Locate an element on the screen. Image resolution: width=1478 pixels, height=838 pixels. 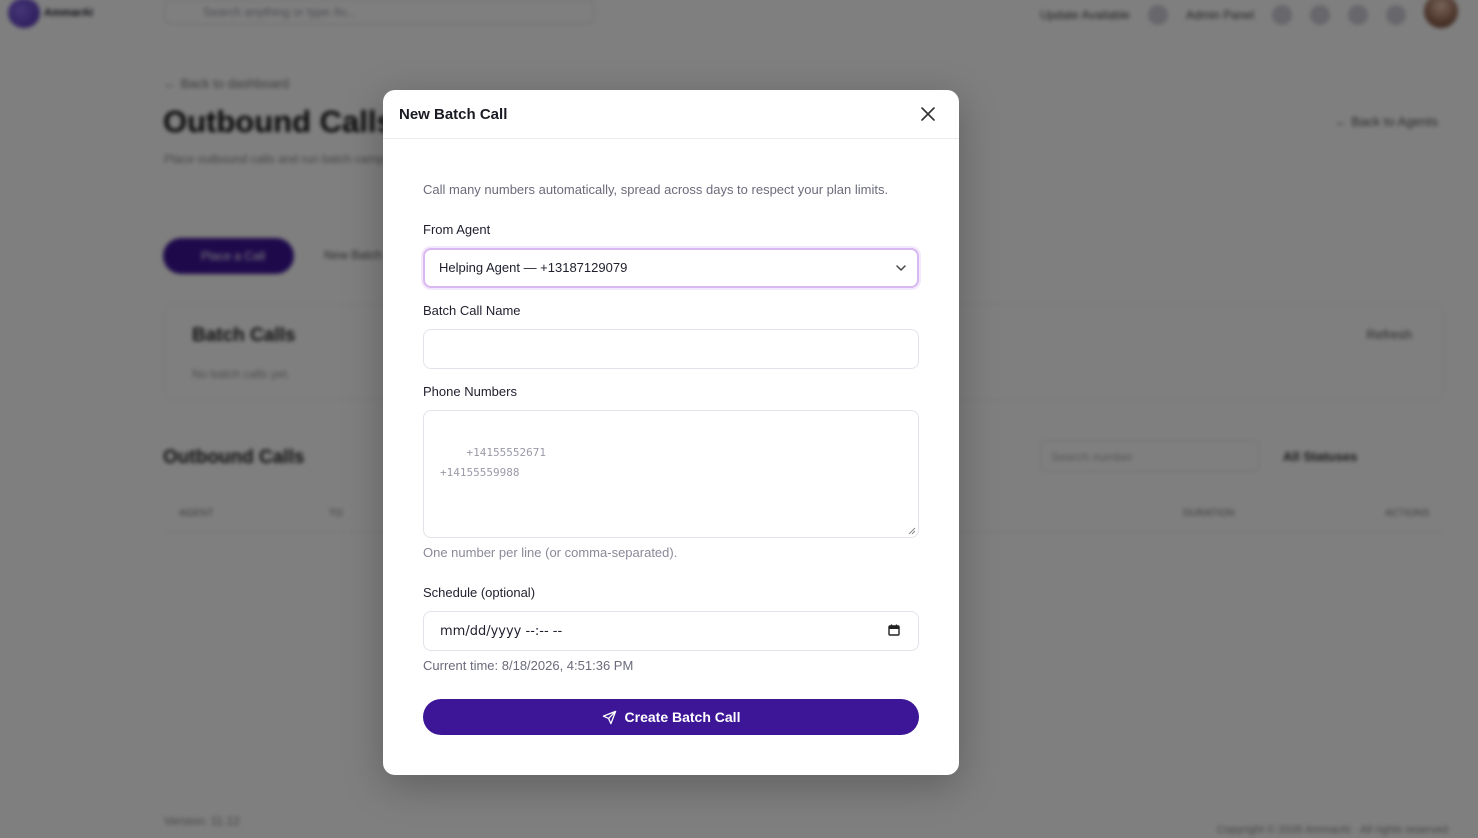
batch-name-input is located at coordinates (671, 349).